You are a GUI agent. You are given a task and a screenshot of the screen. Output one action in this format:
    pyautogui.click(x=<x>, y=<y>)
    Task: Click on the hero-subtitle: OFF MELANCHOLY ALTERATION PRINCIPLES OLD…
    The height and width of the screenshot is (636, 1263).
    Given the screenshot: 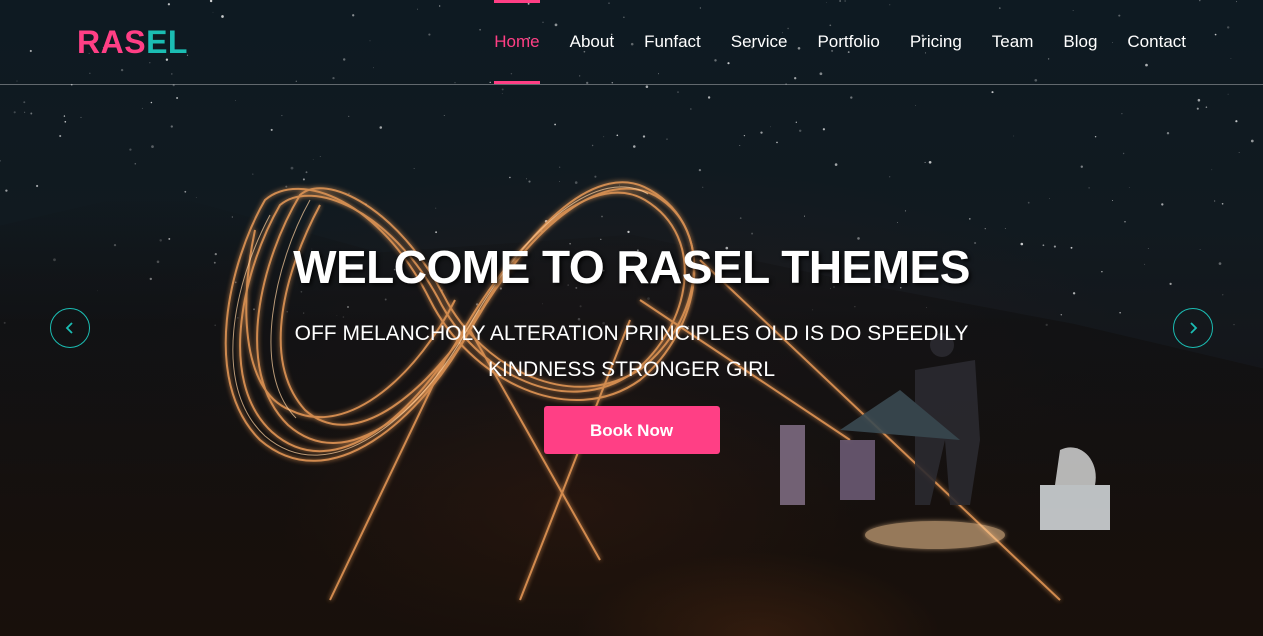 What is the action you would take?
    pyautogui.click(x=632, y=352)
    